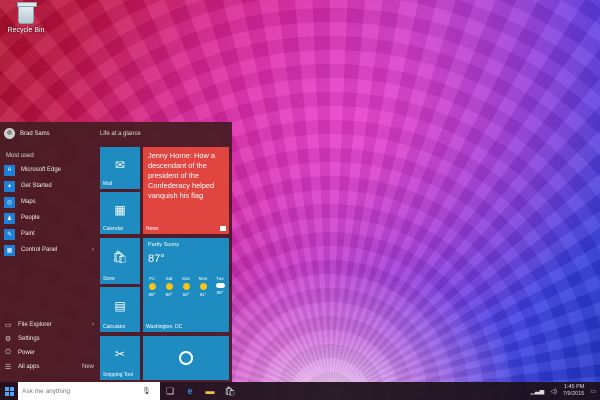 This screenshot has width=600, height=400. I want to click on user-account: Brad Sams, so click(27, 133).